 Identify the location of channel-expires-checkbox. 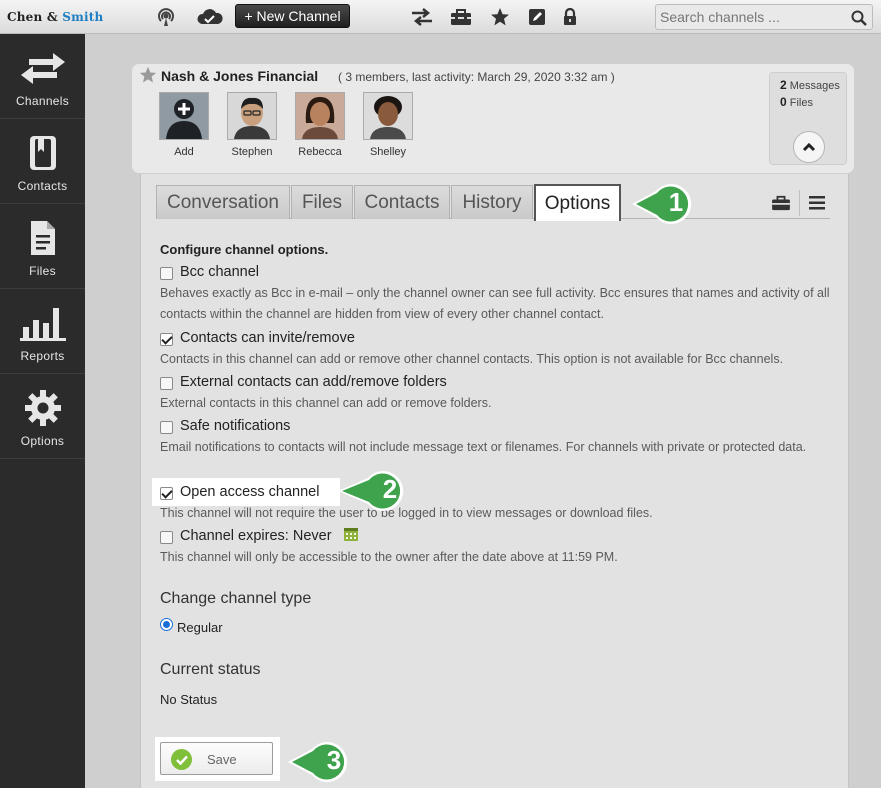
(166, 537).